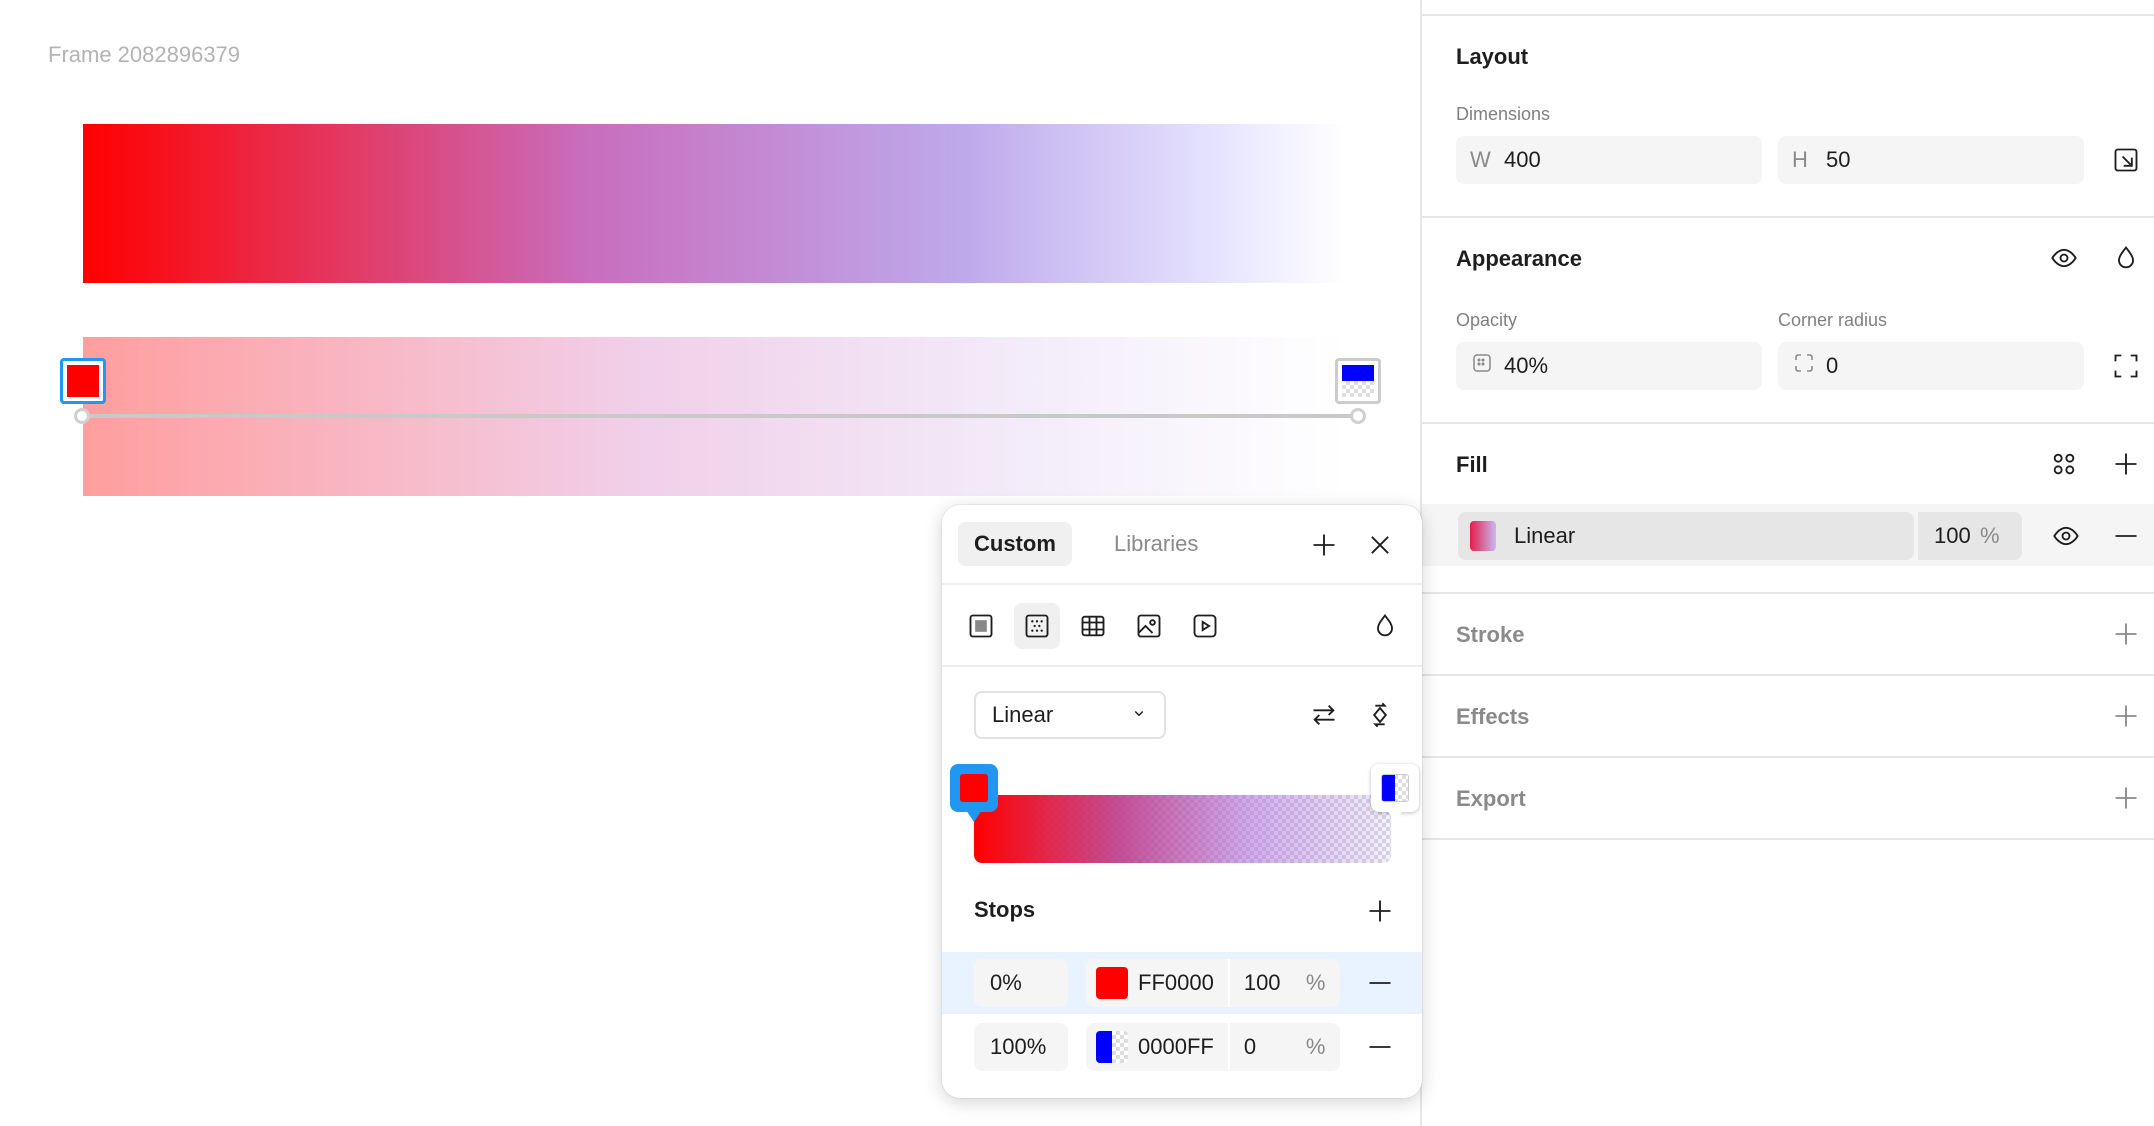  Describe the element at coordinates (1139, 715) in the screenshot. I see `chevron-down-icon` at that location.